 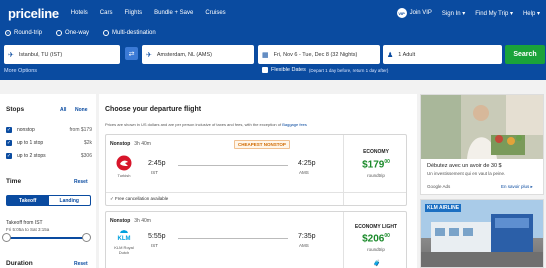 I want to click on stop-label: nonstop, so click(x=26, y=130).